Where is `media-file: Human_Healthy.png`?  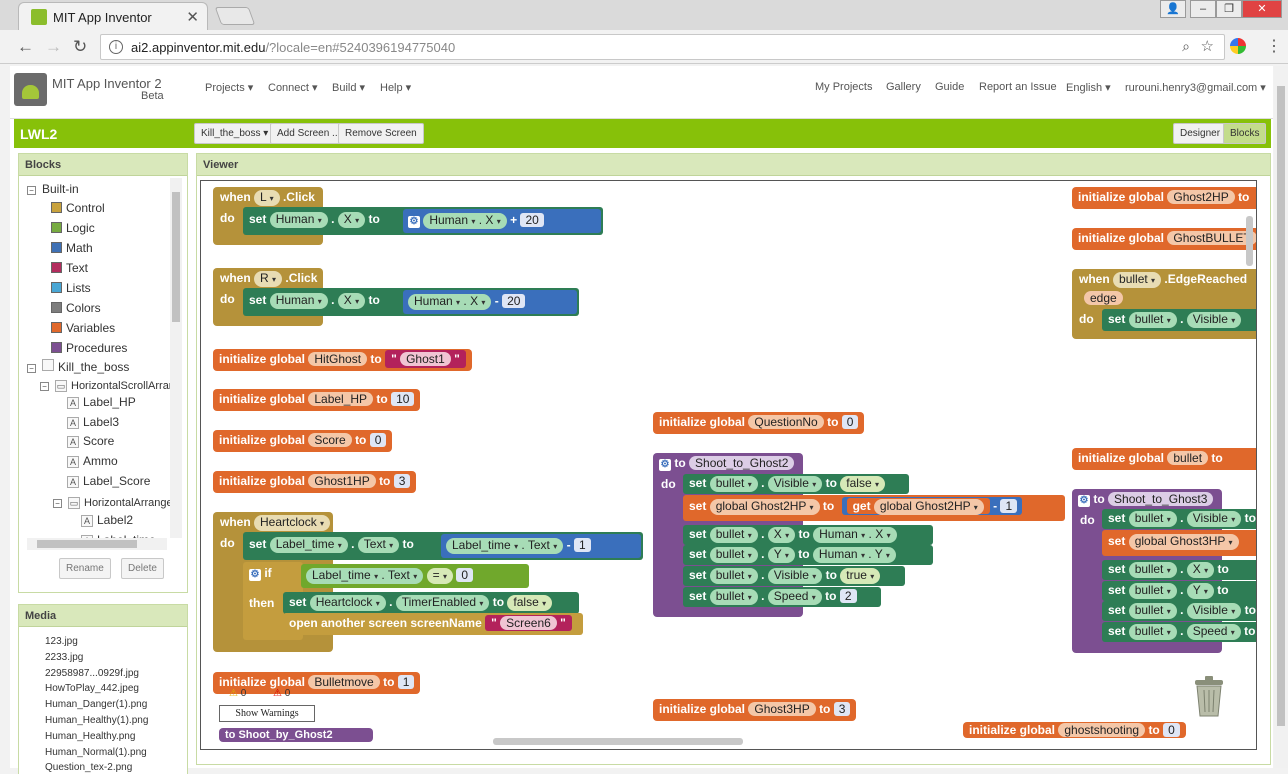 media-file: Human_Healthy.png is located at coordinates (90, 736).